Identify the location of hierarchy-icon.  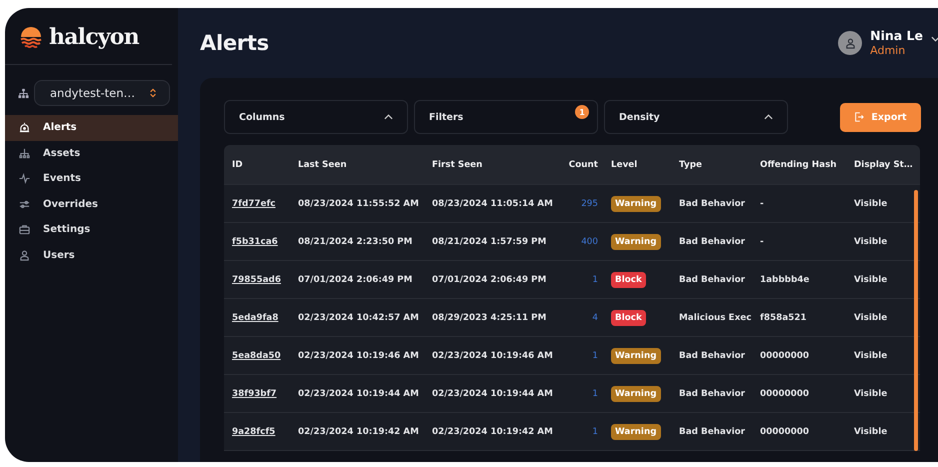
(23, 93).